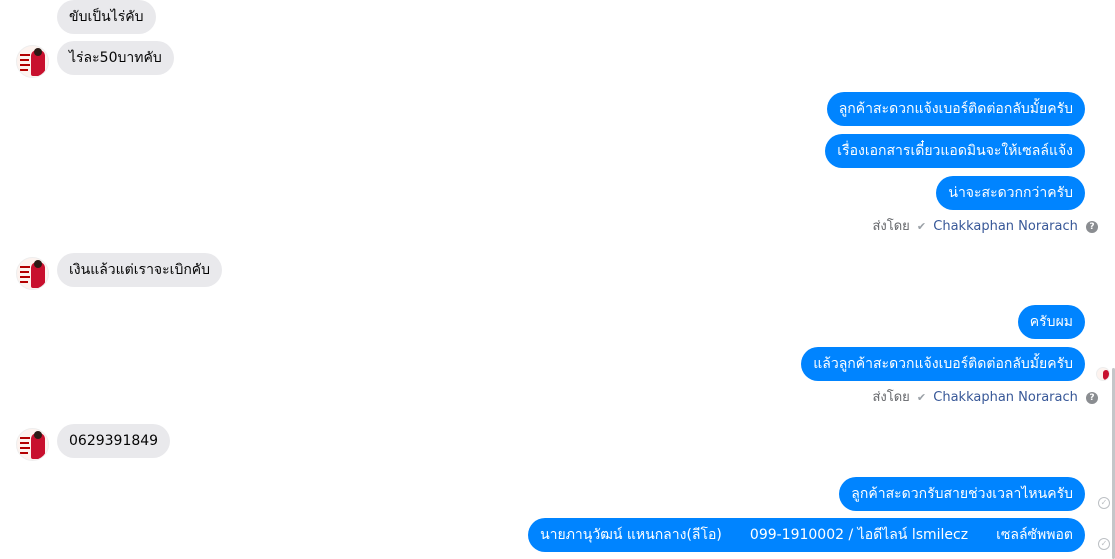 Image resolution: width=1115 pixels, height=559 pixels. I want to click on message-text: น่าจะสะดวกกว่าครับ, so click(1010, 193).